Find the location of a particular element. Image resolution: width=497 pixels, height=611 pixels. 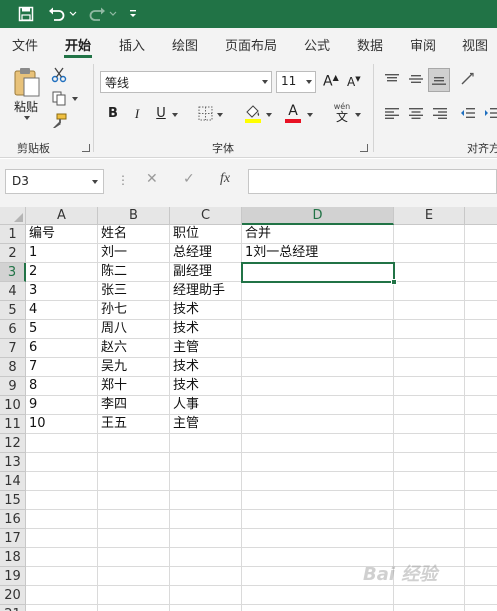

row-header-5: 5 is located at coordinates (13, 310).